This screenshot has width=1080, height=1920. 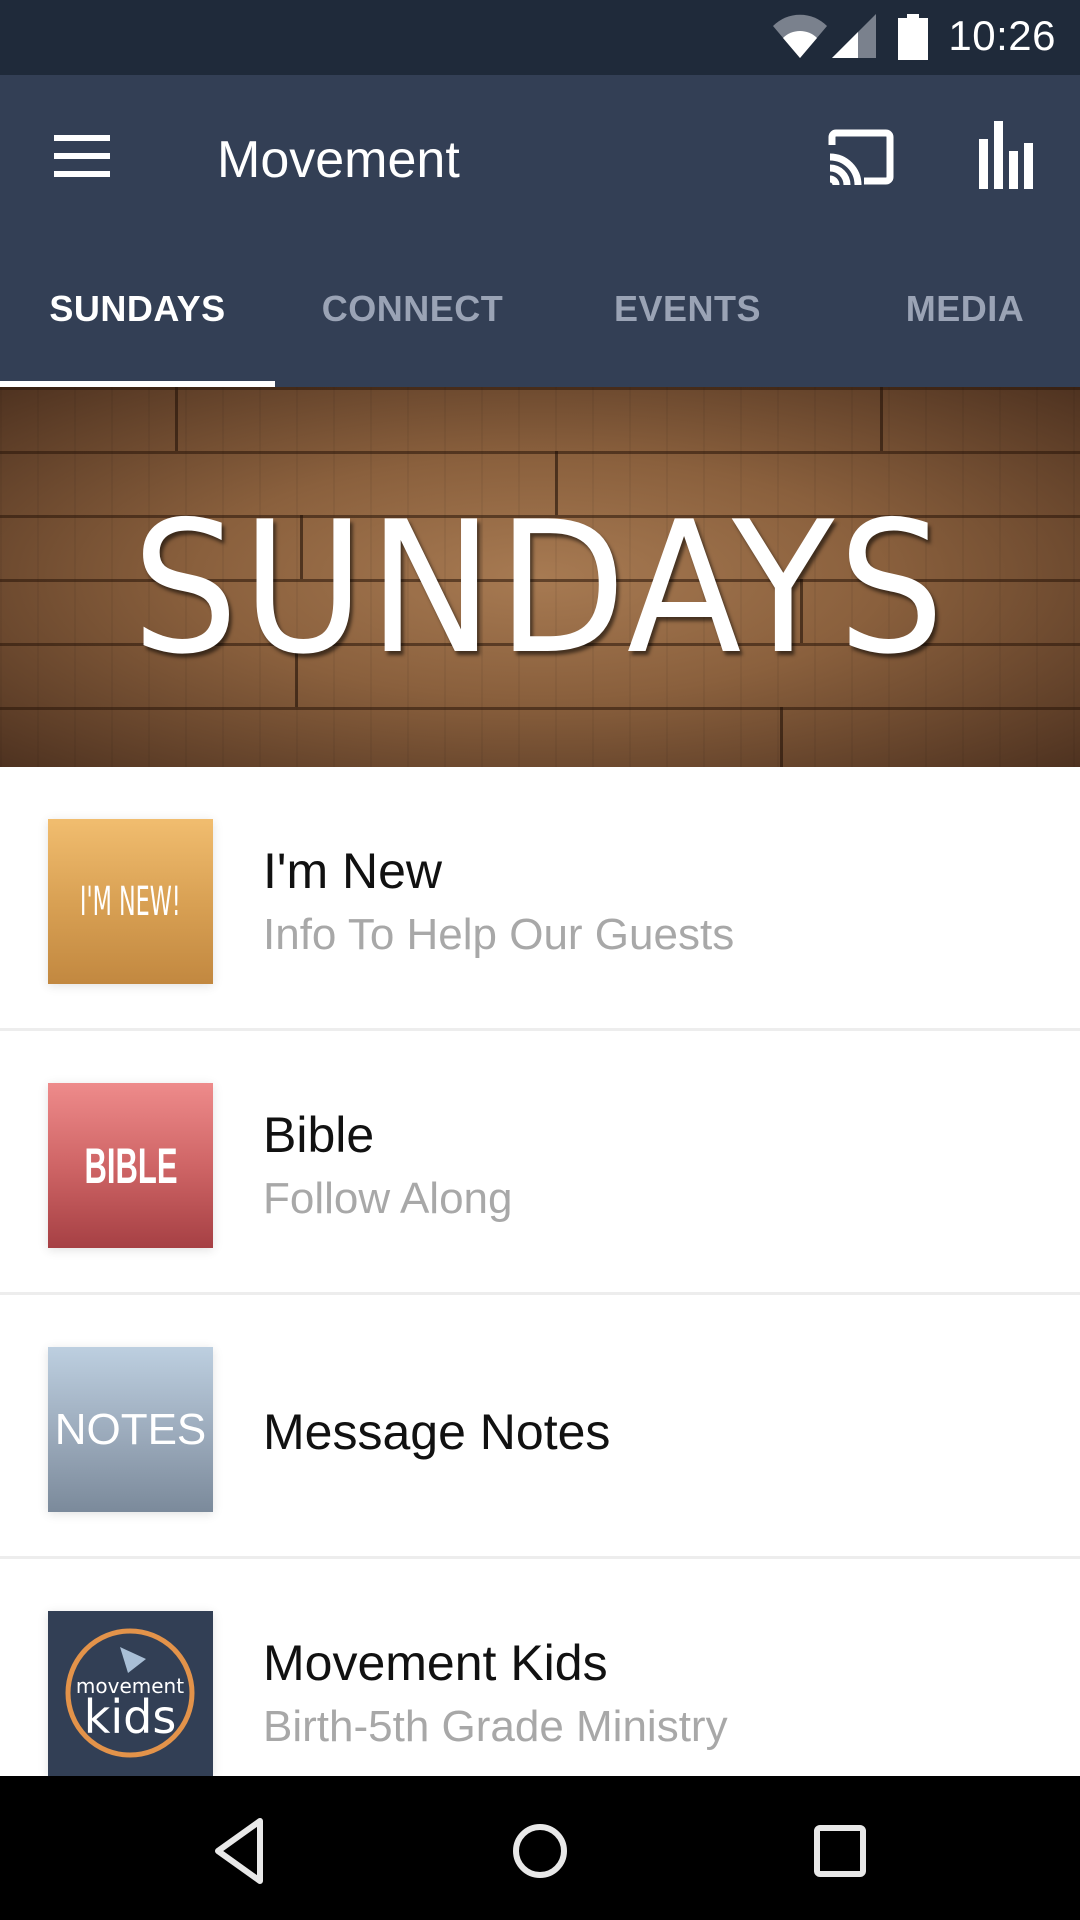 I want to click on thumbnail-label: BIBLE, so click(x=130, y=1165).